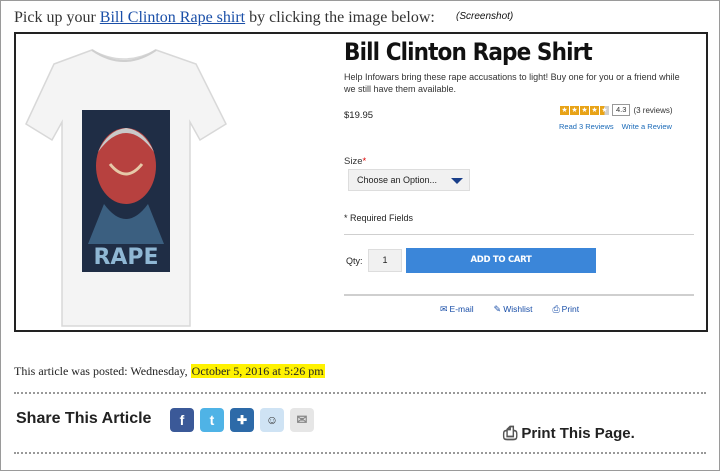 This screenshot has width=720, height=471. I want to click on review-count: (3 reviews), so click(653, 110).